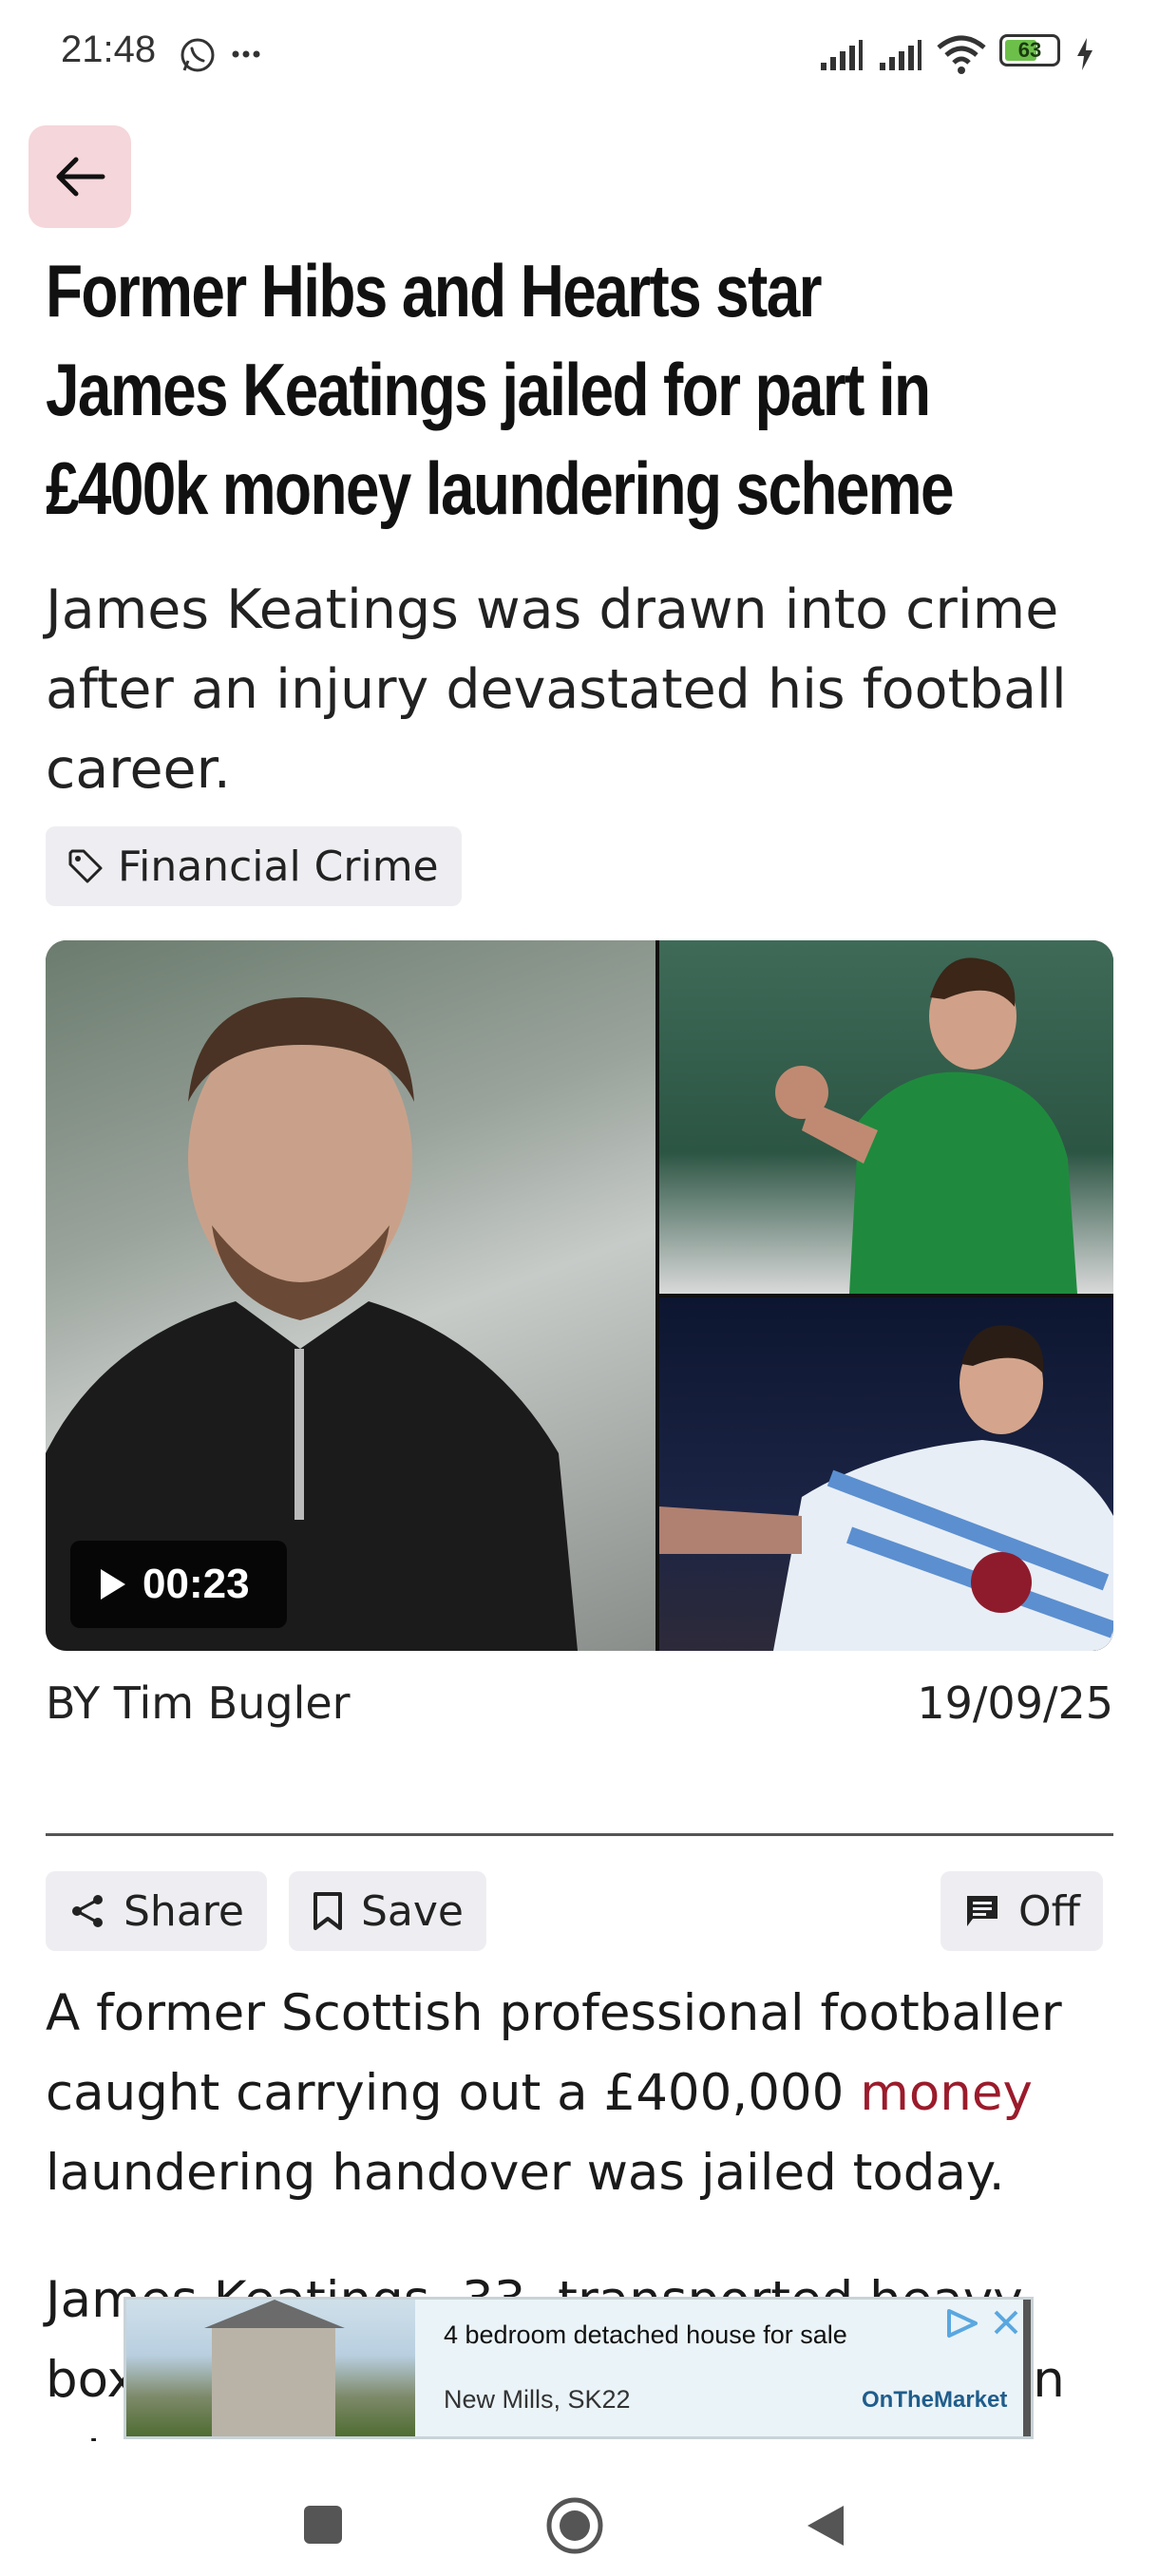 Image resolution: width=1159 pixels, height=2576 pixels. Describe the element at coordinates (1006, 2322) in the screenshot. I see `close-icon` at that location.